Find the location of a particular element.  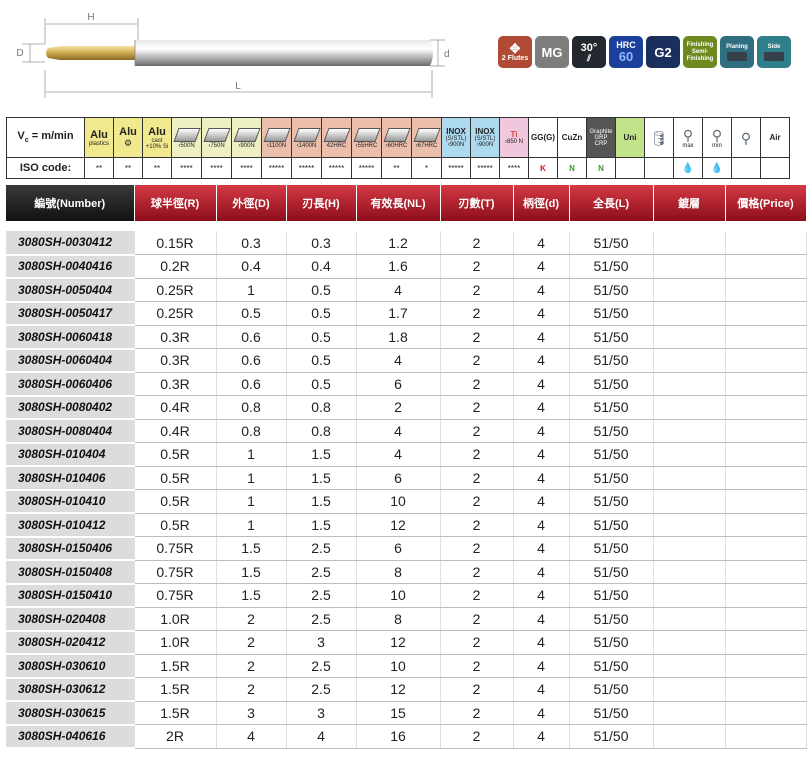

dim-d-label: d is located at coordinates (447, 54).